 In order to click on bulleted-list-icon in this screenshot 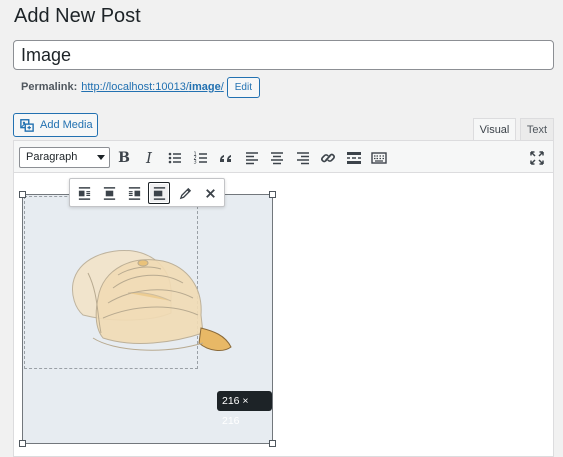, I will do `click(174, 158)`.